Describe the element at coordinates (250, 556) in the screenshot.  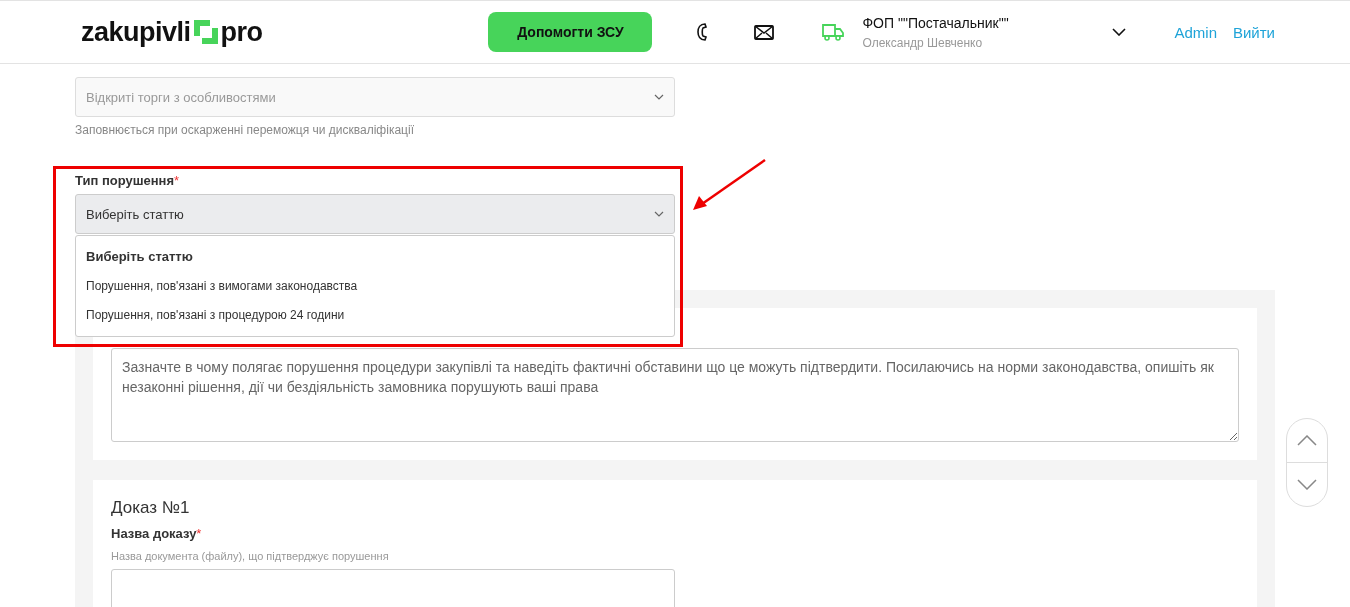
I see `field-hint: Назва документа (файлу), що підтверджує порушення` at that location.